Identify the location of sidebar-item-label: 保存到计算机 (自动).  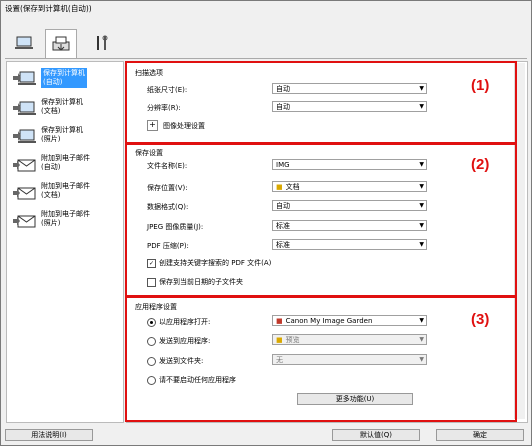
(64, 78).